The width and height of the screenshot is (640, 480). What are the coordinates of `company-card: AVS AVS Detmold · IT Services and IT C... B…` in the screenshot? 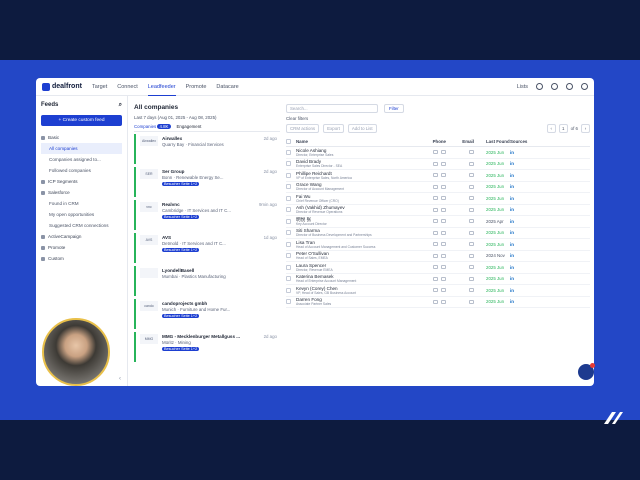 It's located at (207, 248).